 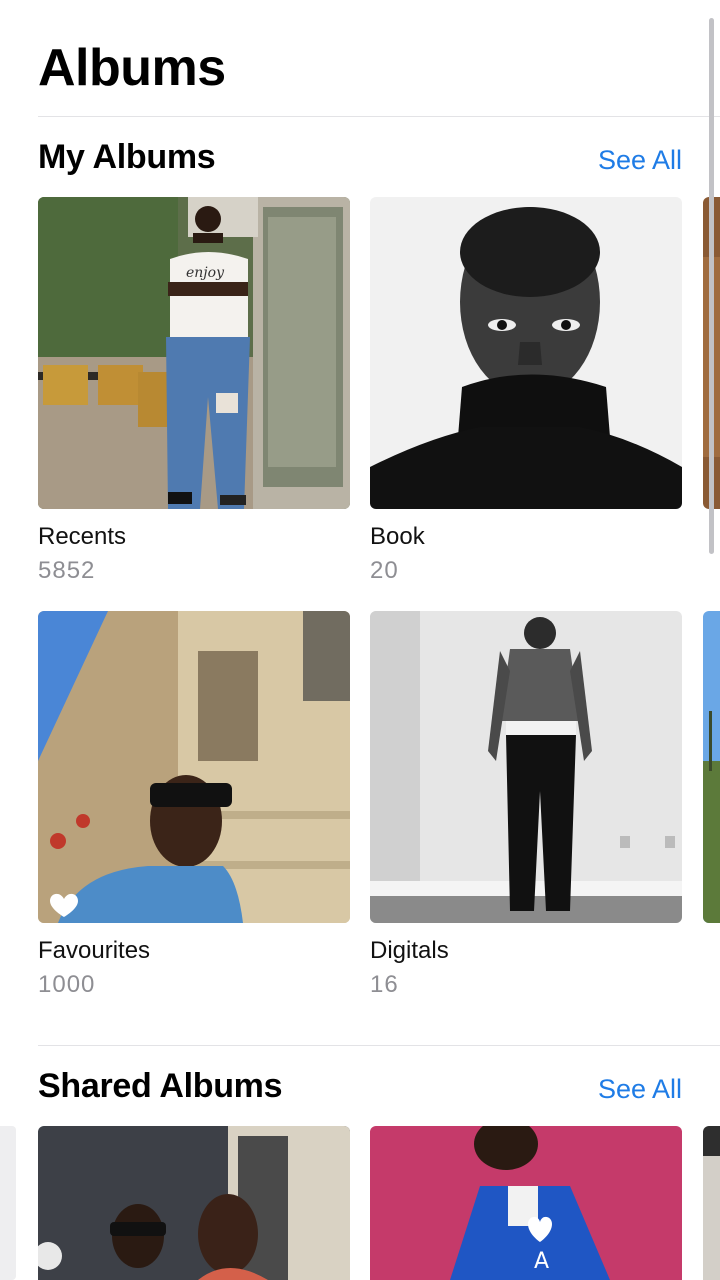 What do you see at coordinates (397, 536) in the screenshot?
I see `album-name: Book` at bounding box center [397, 536].